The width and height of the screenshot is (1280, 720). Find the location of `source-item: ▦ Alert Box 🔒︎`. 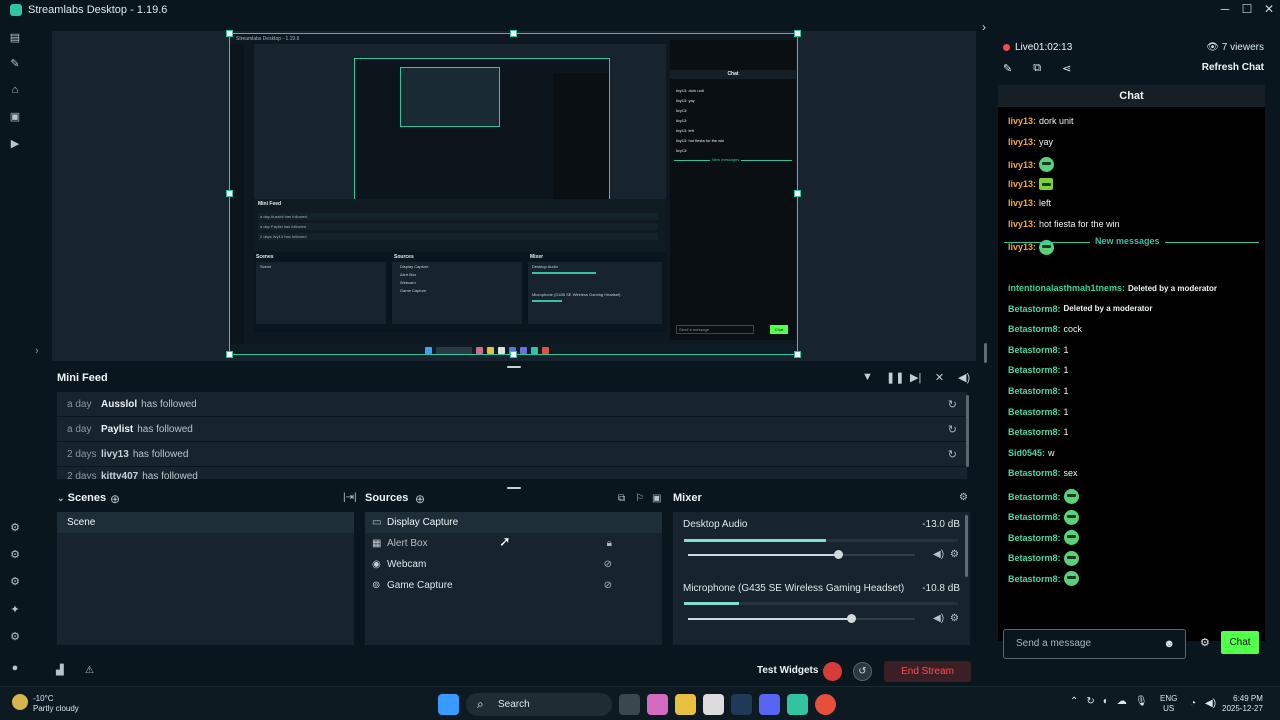

source-item: ▦ Alert Box 🔒︎ is located at coordinates (513, 543).